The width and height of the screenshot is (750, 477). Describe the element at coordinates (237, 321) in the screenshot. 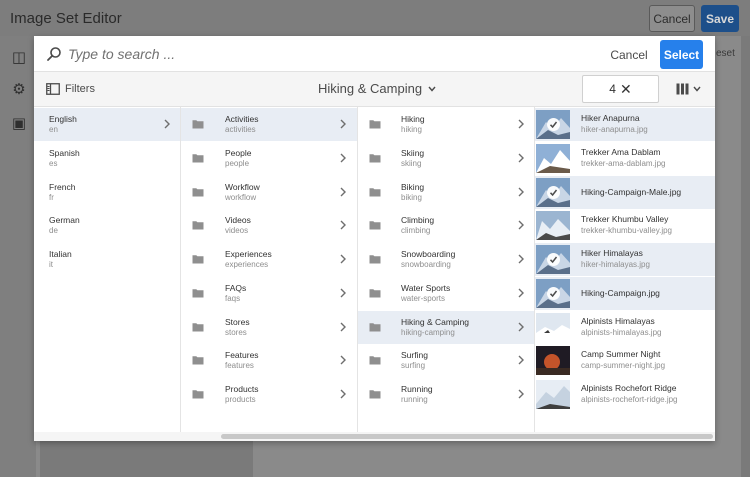

I see `section-item-title: Stores` at that location.